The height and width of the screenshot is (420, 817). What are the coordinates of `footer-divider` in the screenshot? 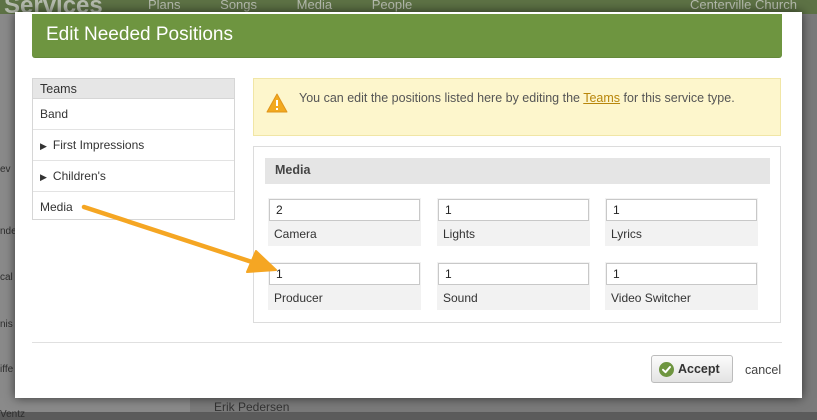 It's located at (407, 342).